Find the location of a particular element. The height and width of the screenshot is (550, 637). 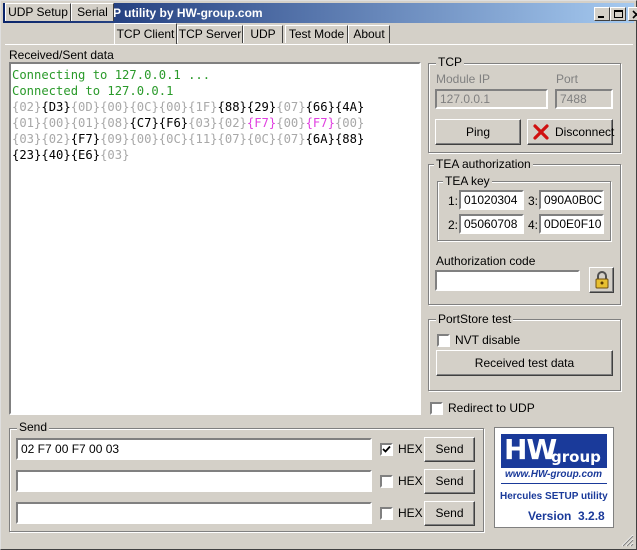

tea-key-label: TEA key is located at coordinates (467, 181).